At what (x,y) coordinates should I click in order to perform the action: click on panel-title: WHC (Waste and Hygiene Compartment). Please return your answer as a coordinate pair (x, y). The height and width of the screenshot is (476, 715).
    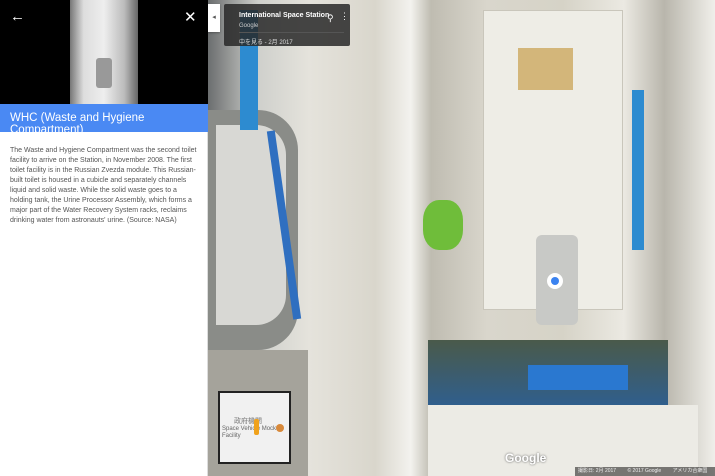
    Looking at the image, I should click on (104, 120).